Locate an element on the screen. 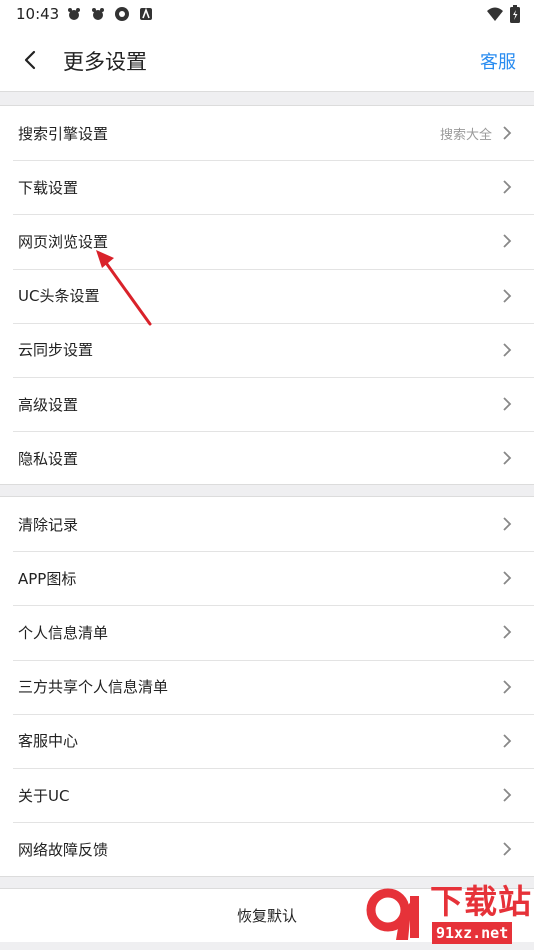  customer-service-link: 客服 is located at coordinates (498, 61).